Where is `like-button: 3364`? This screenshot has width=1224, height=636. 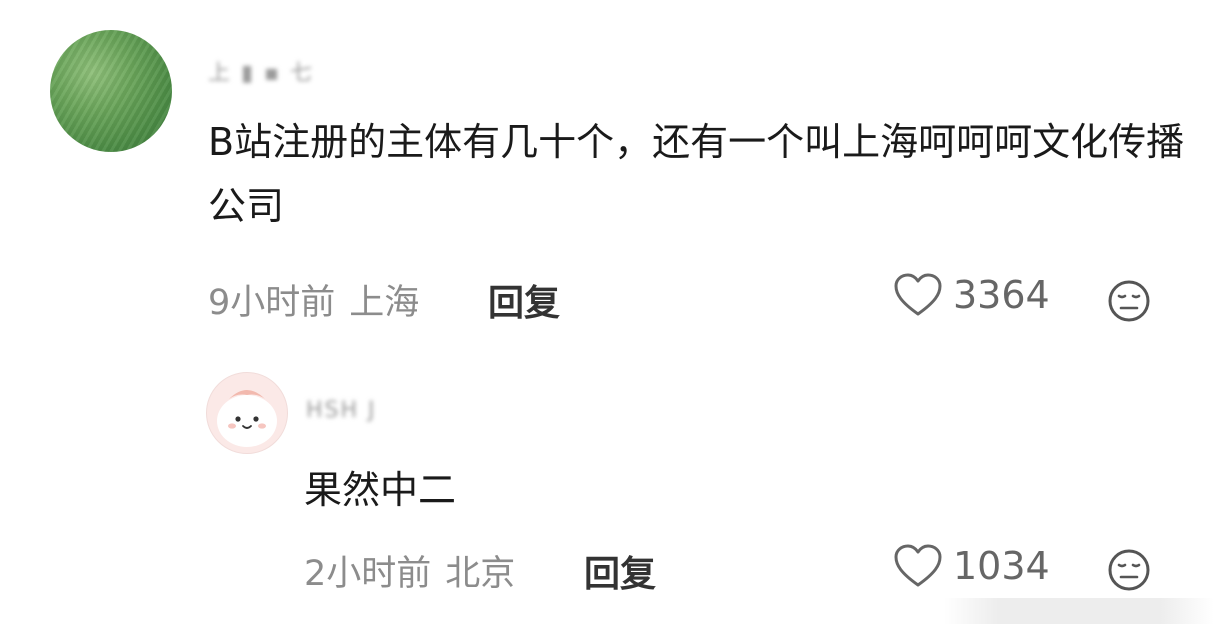
like-button: 3364 is located at coordinates (971, 295).